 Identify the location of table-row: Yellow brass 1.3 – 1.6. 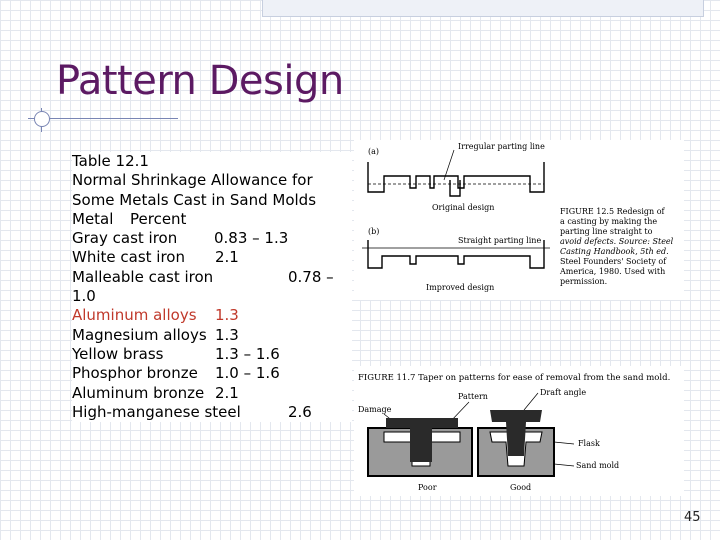
(212, 354).